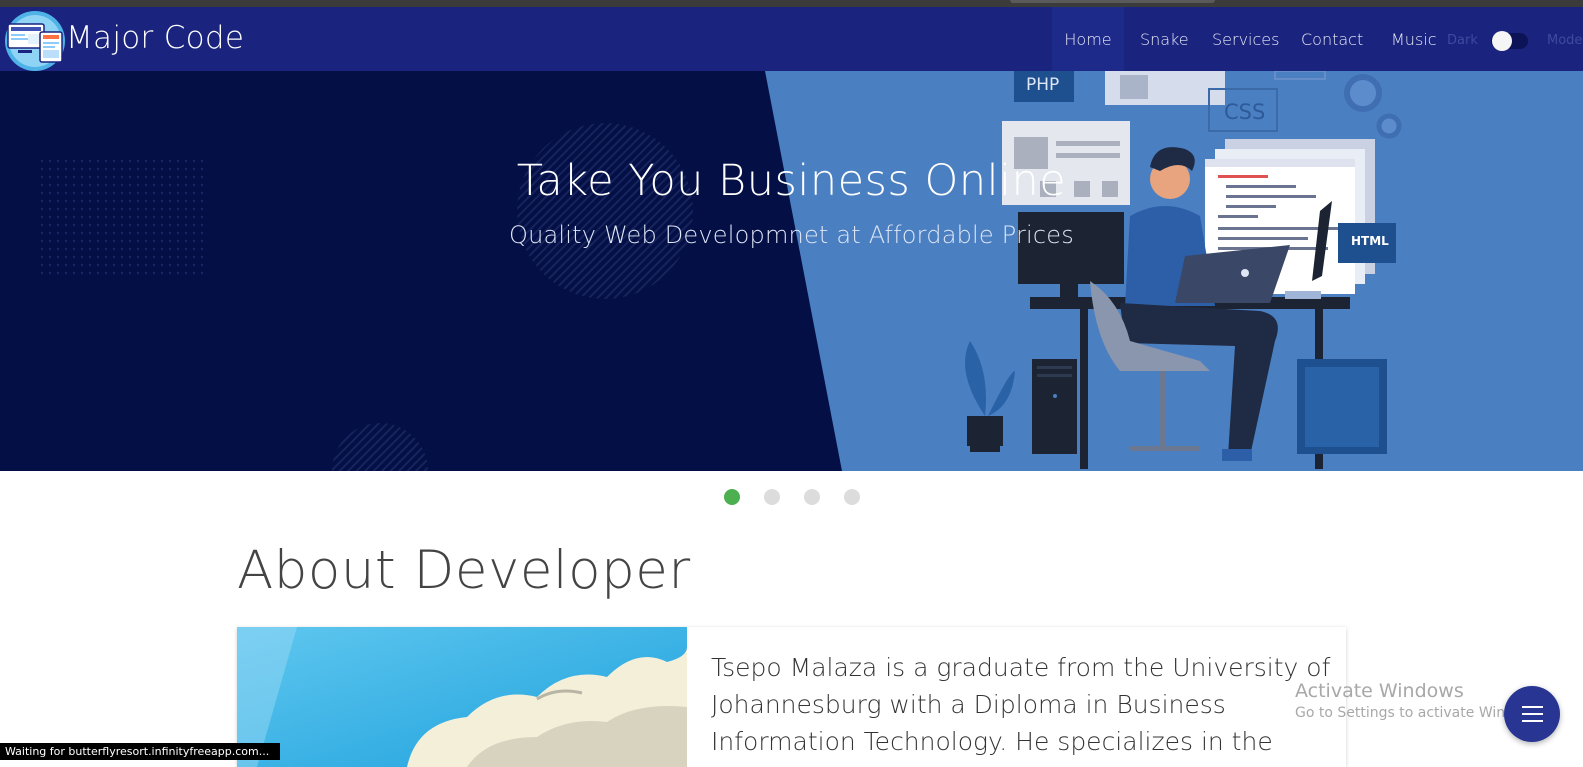 The width and height of the screenshot is (1583, 767). Describe the element at coordinates (1112, 1) in the screenshot. I see `tab-indicator` at that location.